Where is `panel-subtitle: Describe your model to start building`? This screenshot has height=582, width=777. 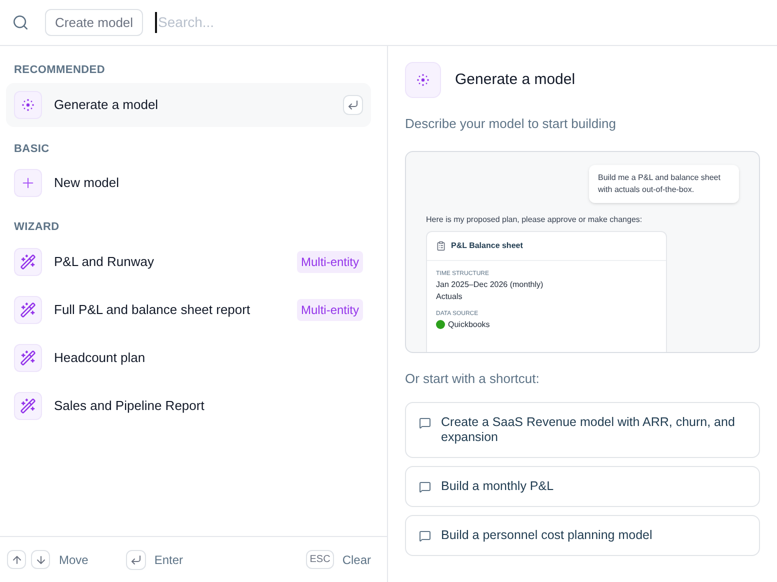
panel-subtitle: Describe your model to start building is located at coordinates (511, 124).